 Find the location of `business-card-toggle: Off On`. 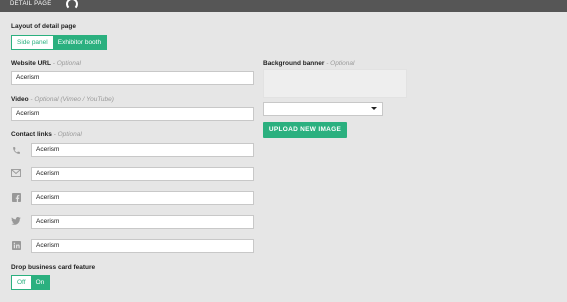

business-card-toggle: Off On is located at coordinates (31, 282).